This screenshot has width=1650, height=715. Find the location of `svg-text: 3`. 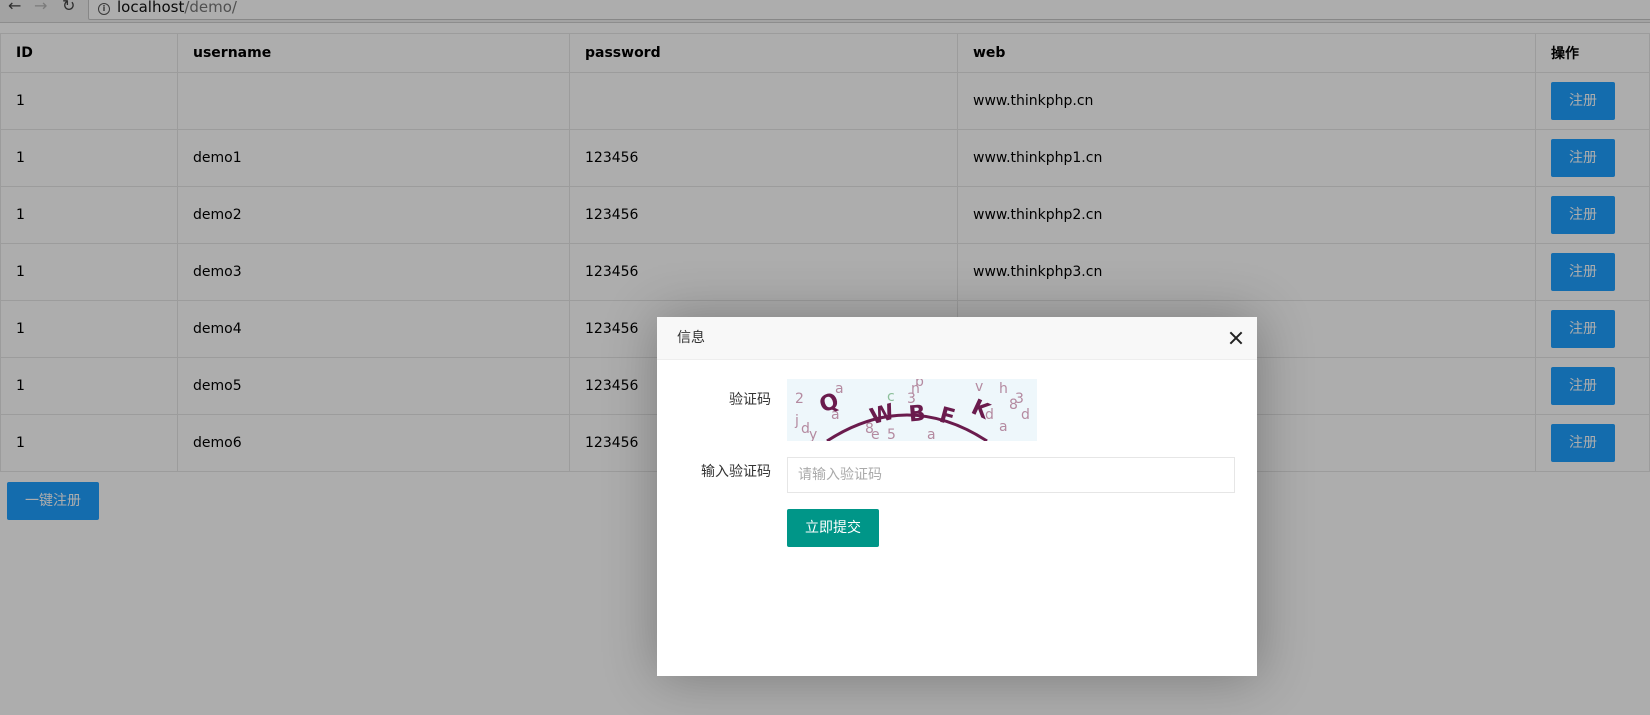

svg-text: 3 is located at coordinates (1019, 399).